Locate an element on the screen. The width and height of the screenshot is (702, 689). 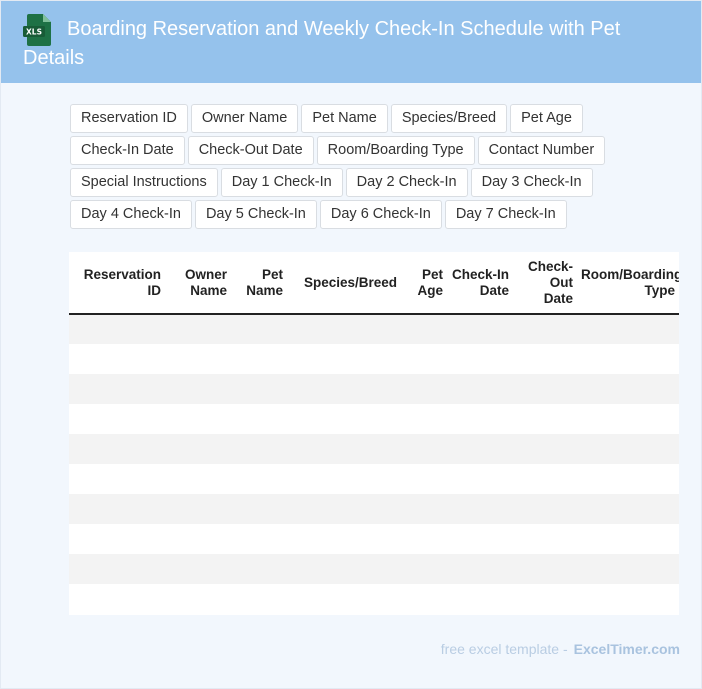
field-tag: Day 1 Check-In is located at coordinates (281, 182).